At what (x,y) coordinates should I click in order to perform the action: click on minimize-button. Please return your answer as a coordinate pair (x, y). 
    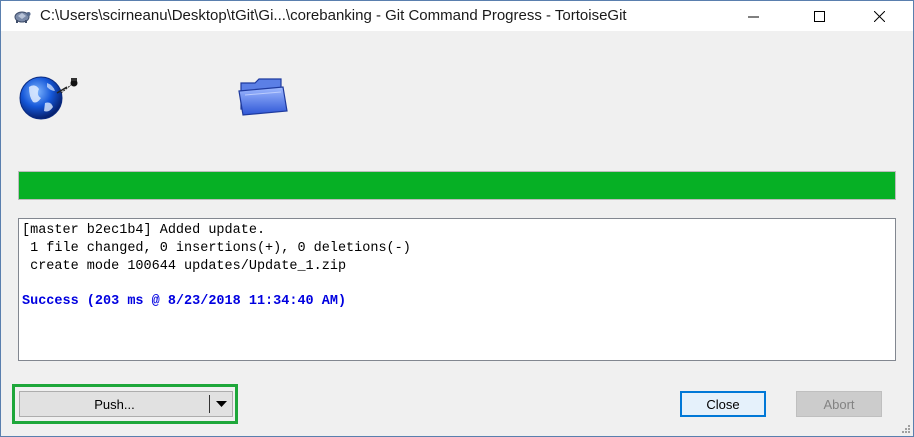
    Looking at the image, I should click on (753, 16).